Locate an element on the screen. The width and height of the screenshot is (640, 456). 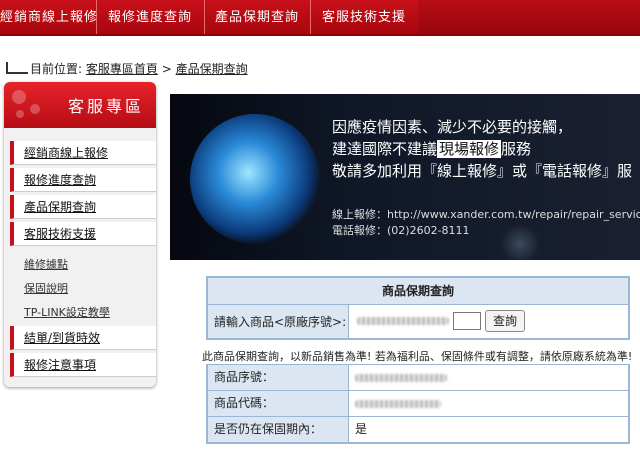
result-value-serial is located at coordinates (488, 377).